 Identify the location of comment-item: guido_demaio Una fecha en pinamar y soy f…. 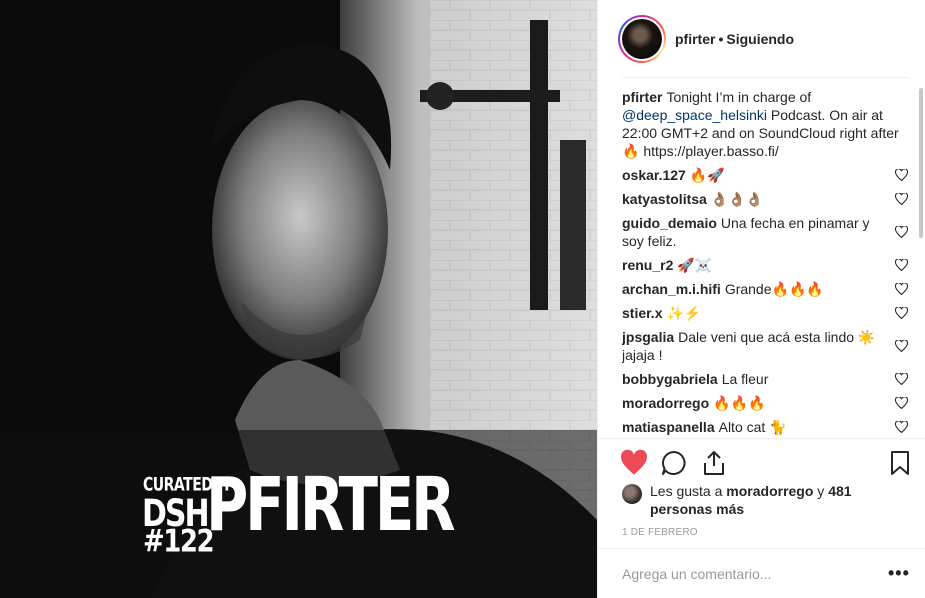
(769, 232).